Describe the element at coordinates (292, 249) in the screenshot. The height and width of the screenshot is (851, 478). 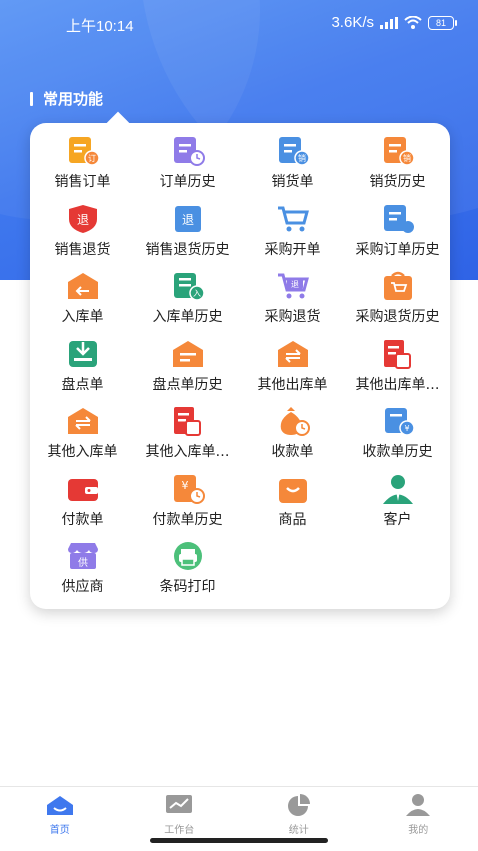
I see `function-item-label: 采购开单` at that location.